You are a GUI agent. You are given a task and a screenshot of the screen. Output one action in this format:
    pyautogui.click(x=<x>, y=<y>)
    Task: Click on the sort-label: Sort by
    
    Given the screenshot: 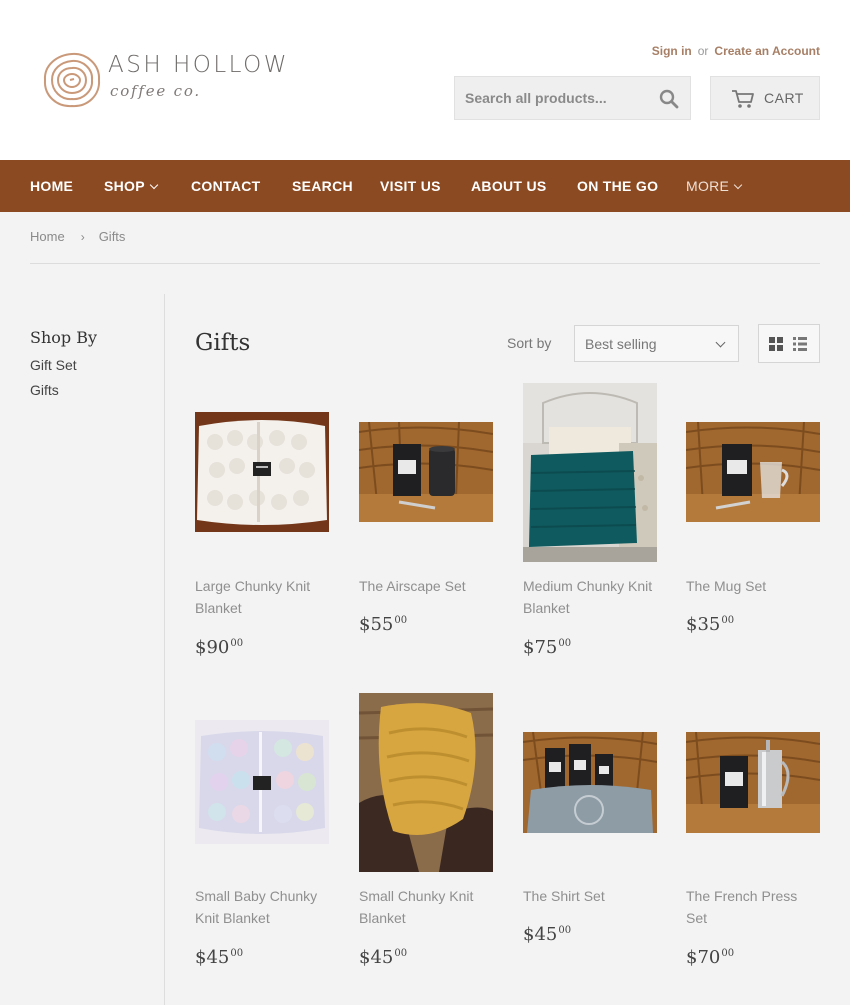 What is the action you would take?
    pyautogui.click(x=529, y=343)
    